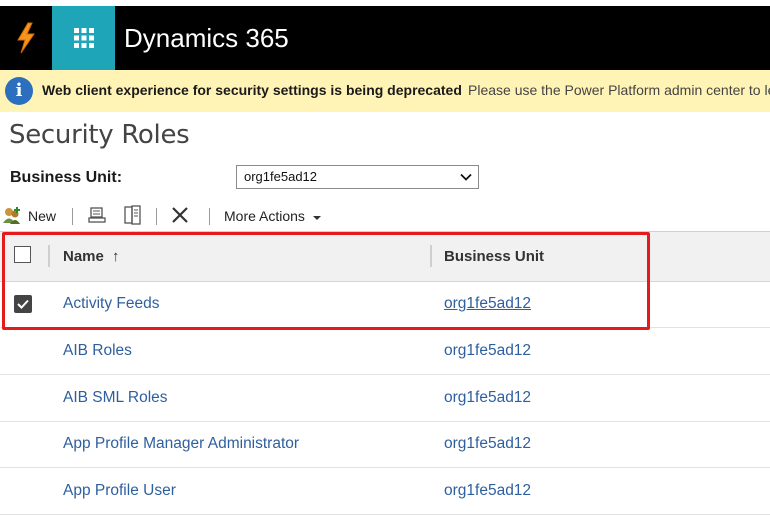 This screenshot has width=770, height=515. I want to click on business-unit-value: org1fe5ad12, so click(281, 176).